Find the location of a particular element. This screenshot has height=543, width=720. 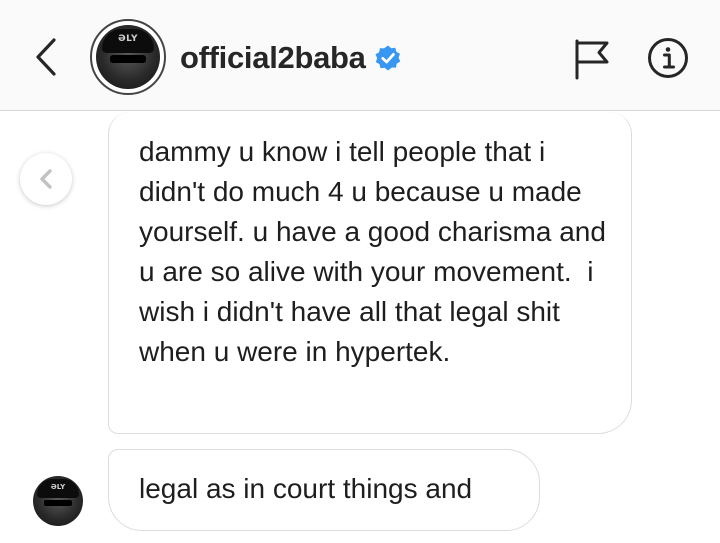

verified-badge-icon is located at coordinates (387, 58).